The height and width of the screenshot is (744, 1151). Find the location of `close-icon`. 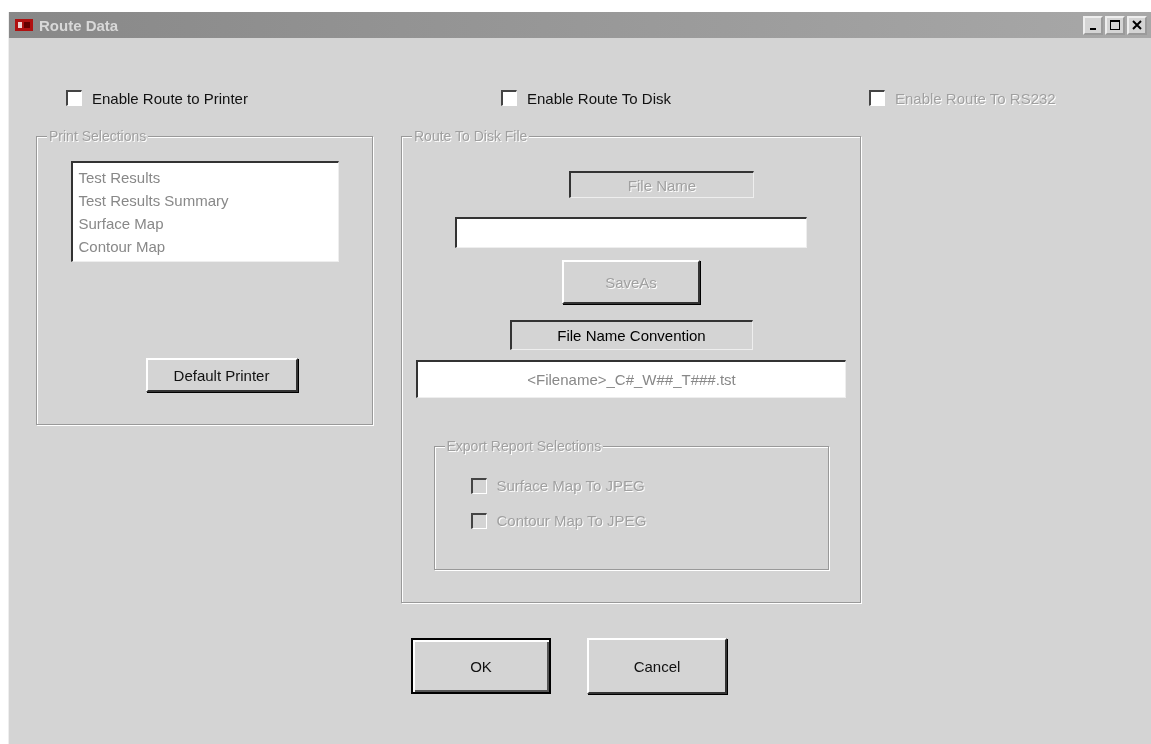

close-icon is located at coordinates (1137, 25).